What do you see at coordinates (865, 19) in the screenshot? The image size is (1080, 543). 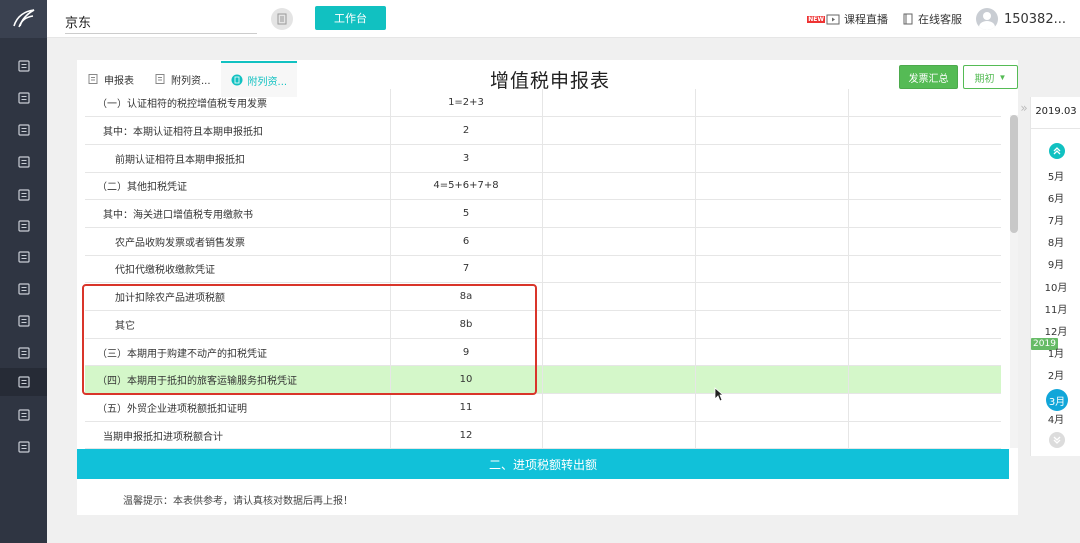 I see `course-live-label: 课程直播` at bounding box center [865, 19].